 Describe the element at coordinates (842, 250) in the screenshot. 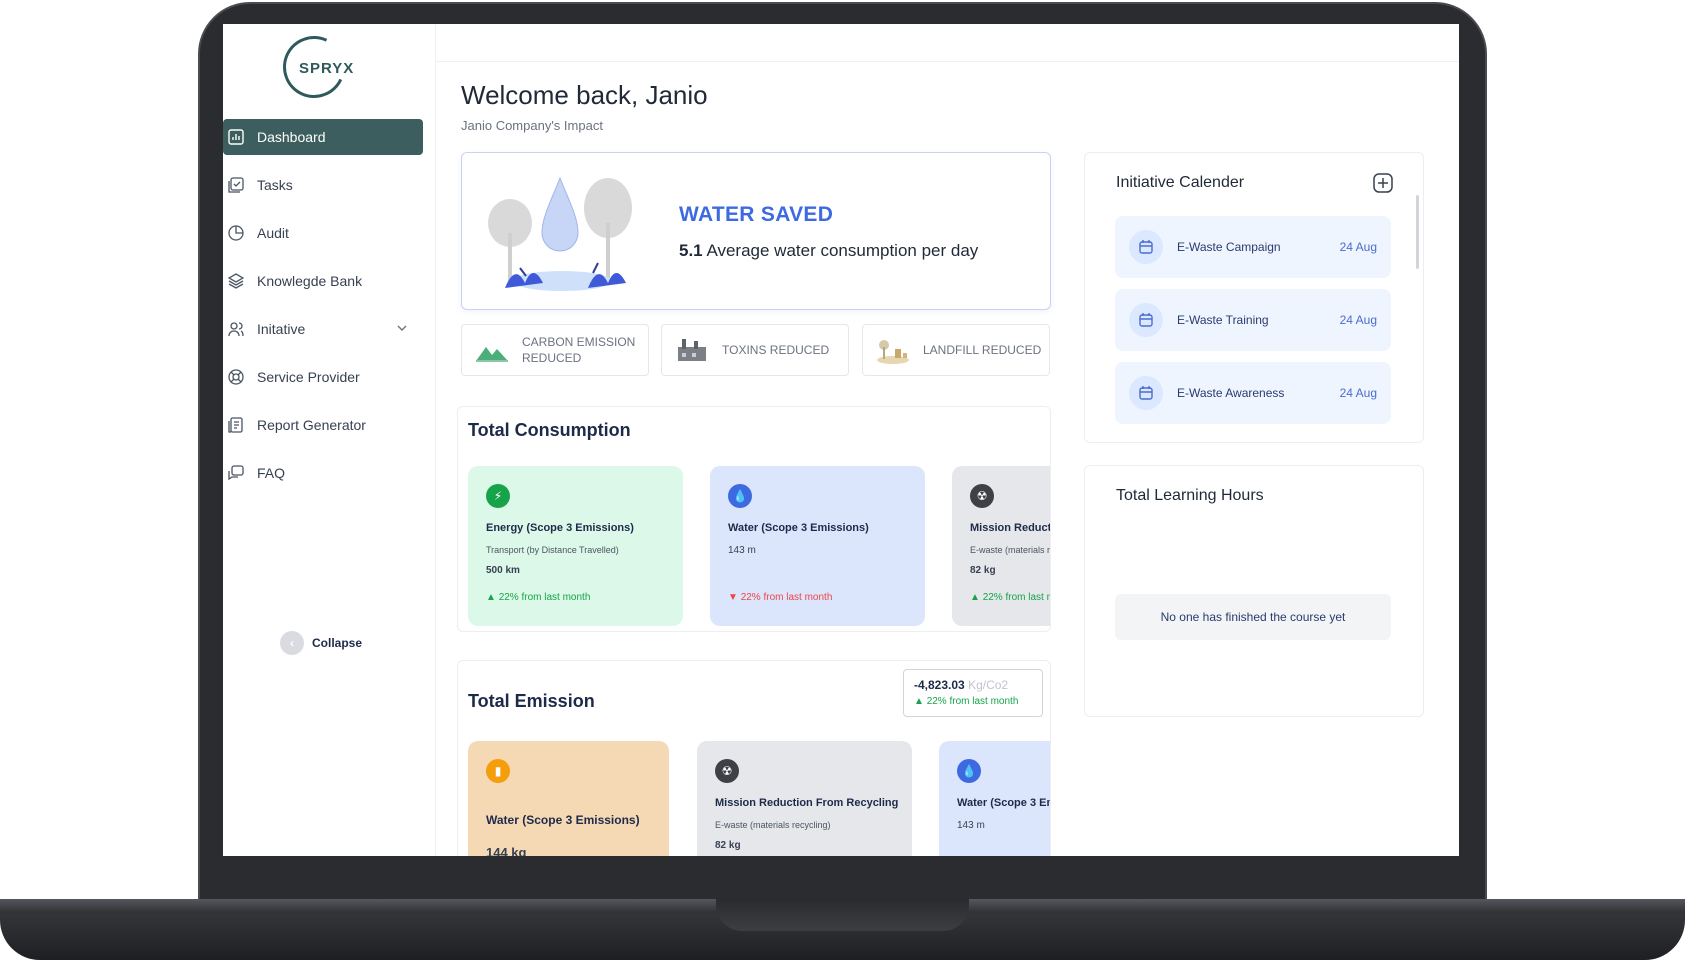

I see `hero-description-text: Average water consumption per day` at that location.